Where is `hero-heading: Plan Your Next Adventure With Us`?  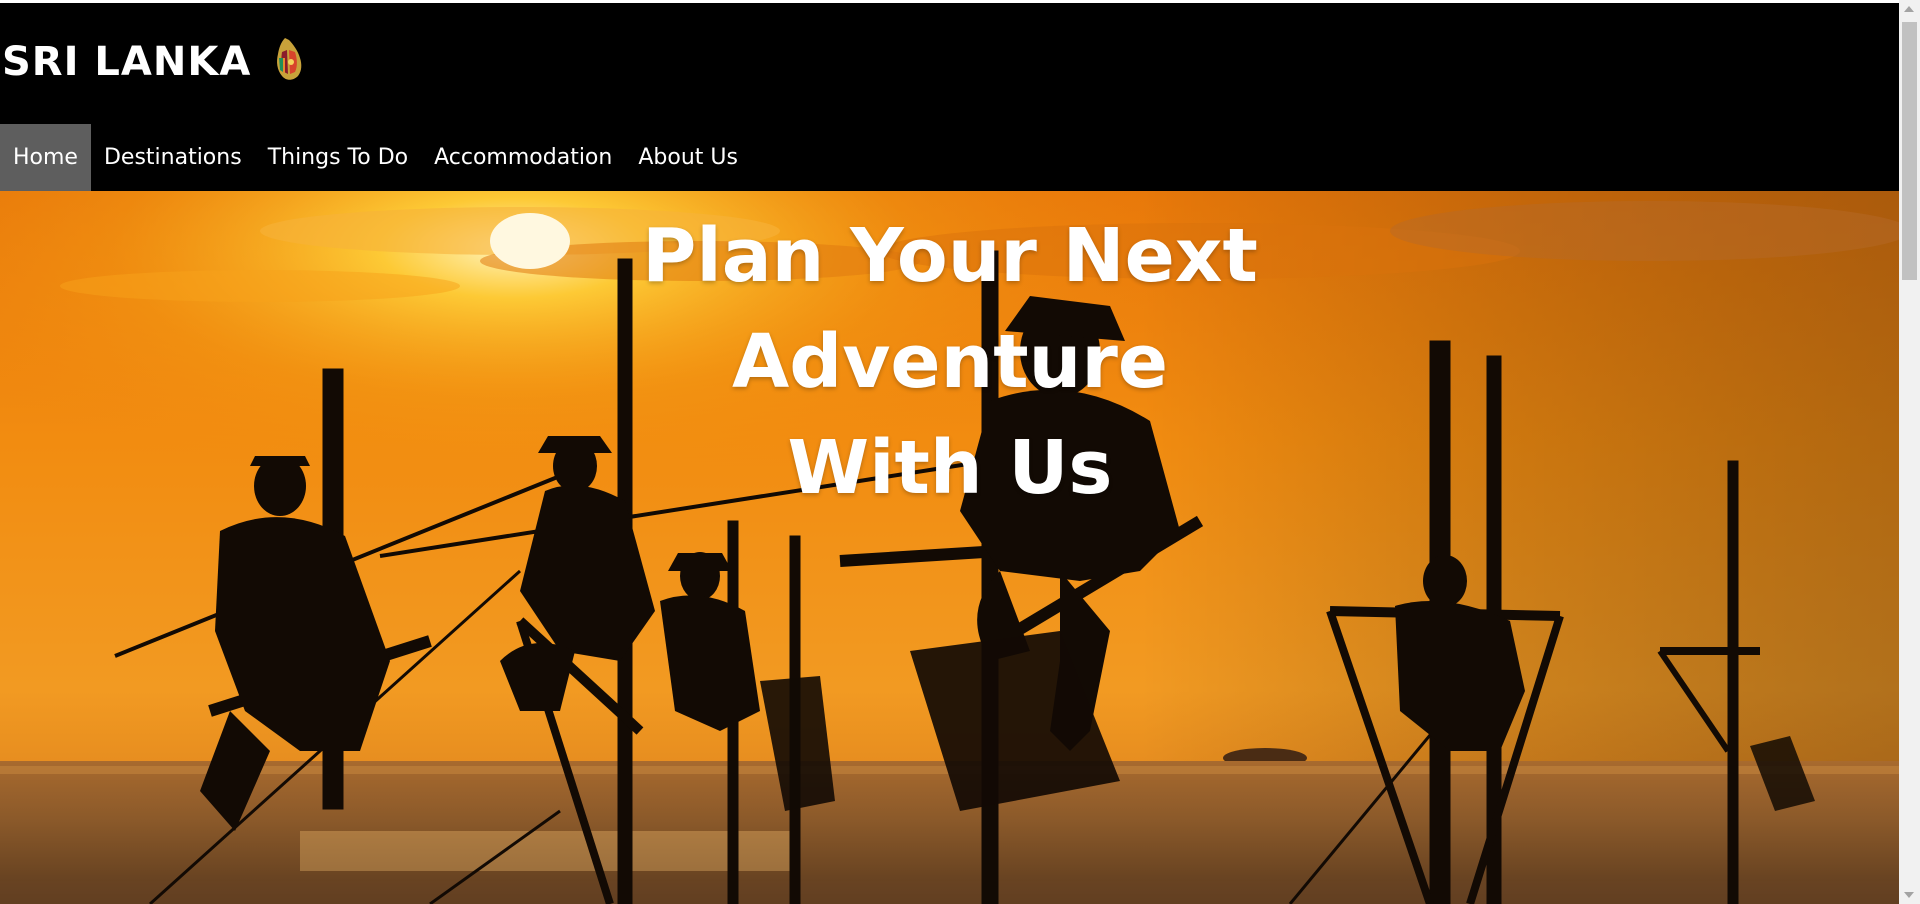 hero-heading: Plan Your Next Adventure With Us is located at coordinates (950, 362).